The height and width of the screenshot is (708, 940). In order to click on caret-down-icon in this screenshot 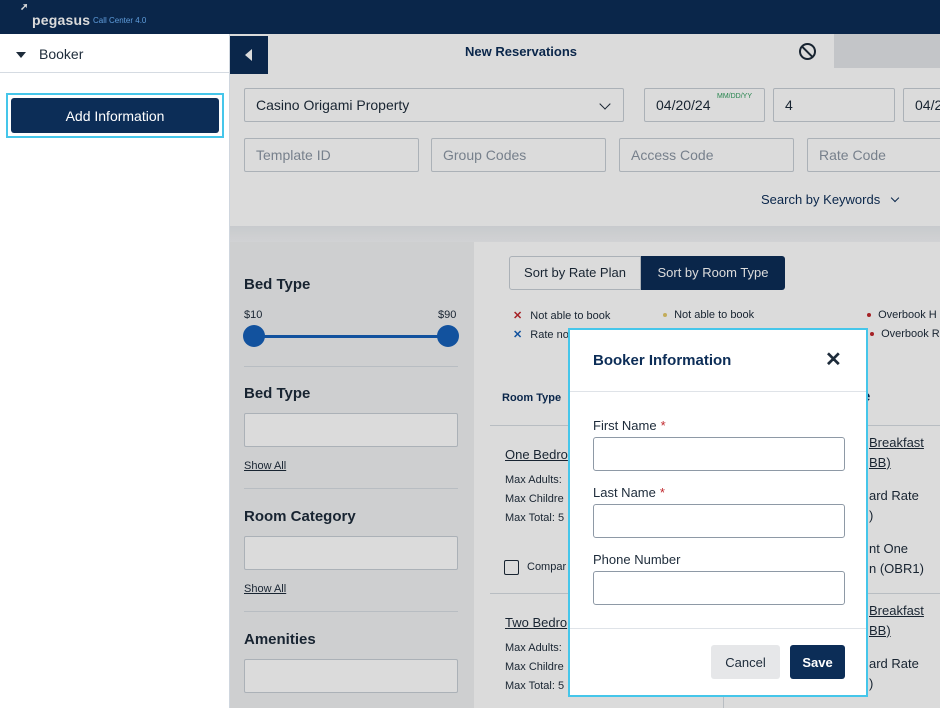, I will do `click(21, 55)`.